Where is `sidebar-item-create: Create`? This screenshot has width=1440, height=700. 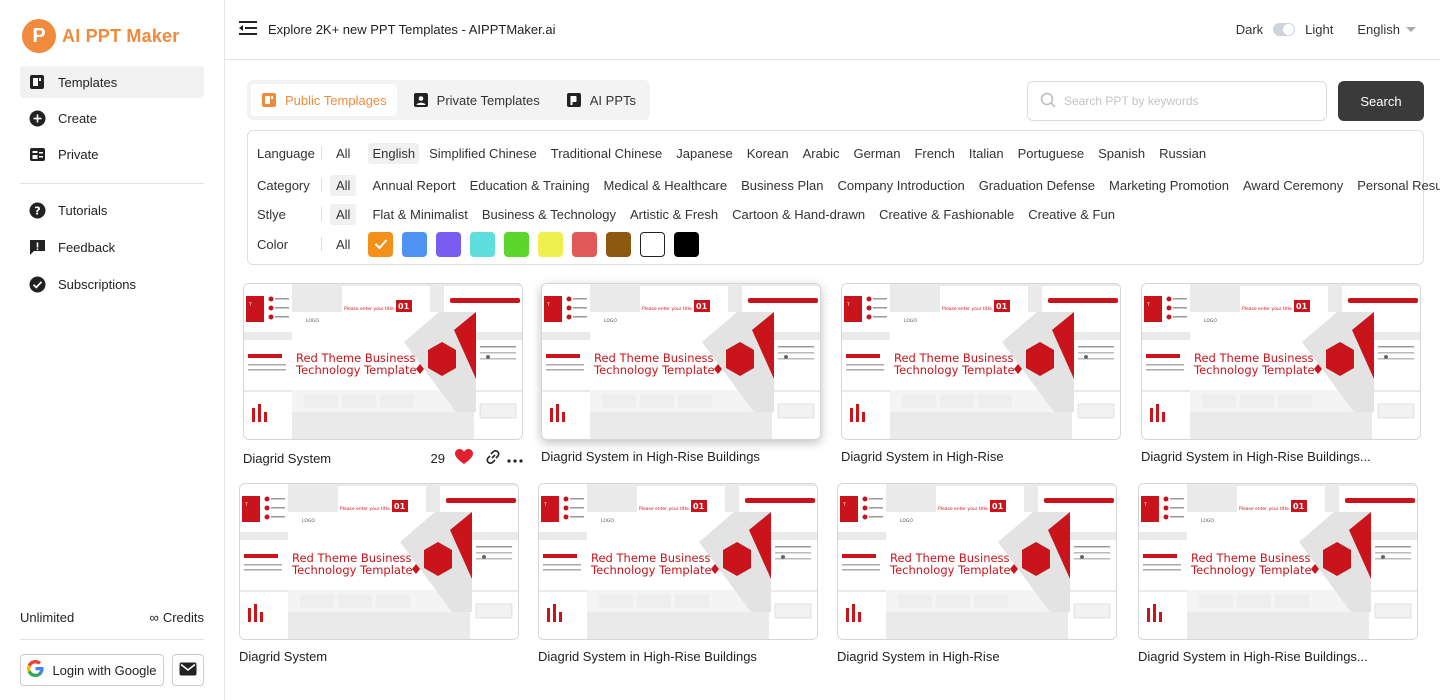
sidebar-item-create: Create is located at coordinates (112, 118).